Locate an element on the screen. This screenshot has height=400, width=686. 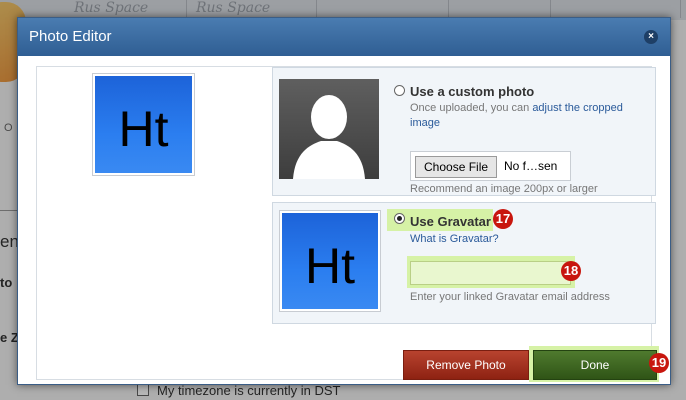
custom-photo-desc-text: Once uploaded, you can is located at coordinates (471, 108).